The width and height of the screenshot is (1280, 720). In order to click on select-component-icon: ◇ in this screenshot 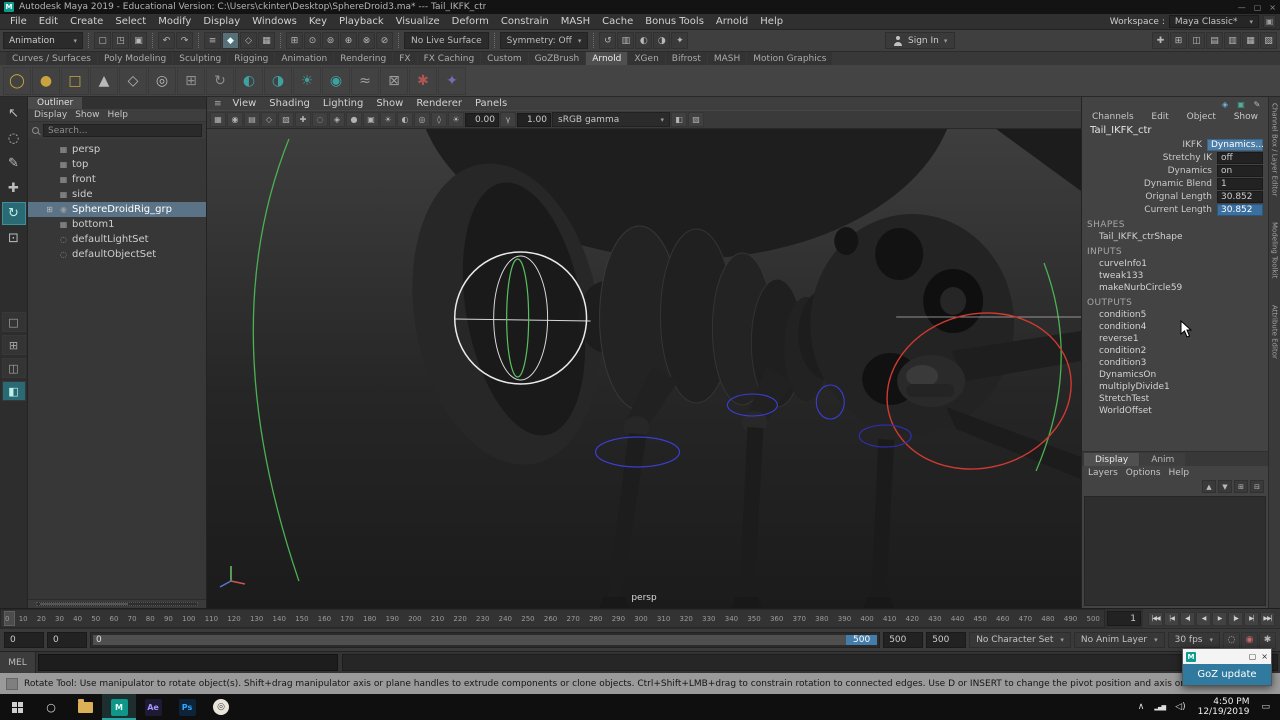, I will do `click(248, 40)`.